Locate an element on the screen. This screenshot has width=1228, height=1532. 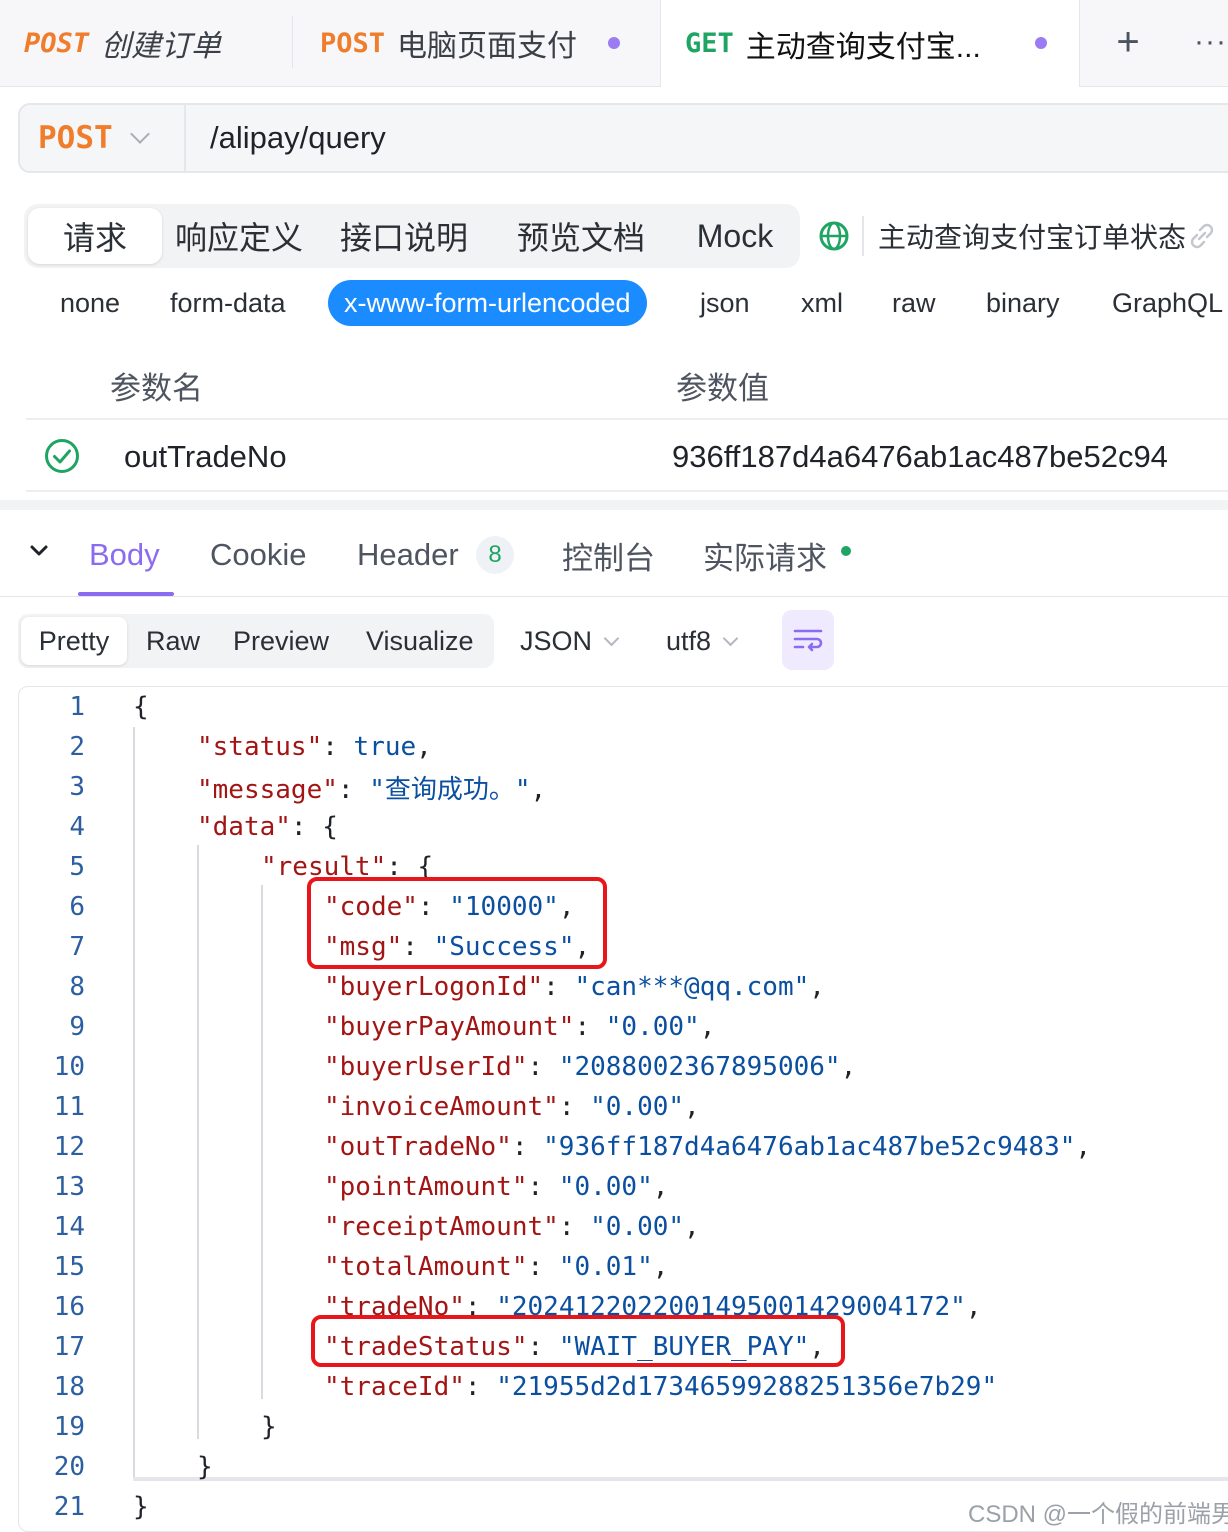
json-key: "invoiceAmount" is located at coordinates (441, 1107).